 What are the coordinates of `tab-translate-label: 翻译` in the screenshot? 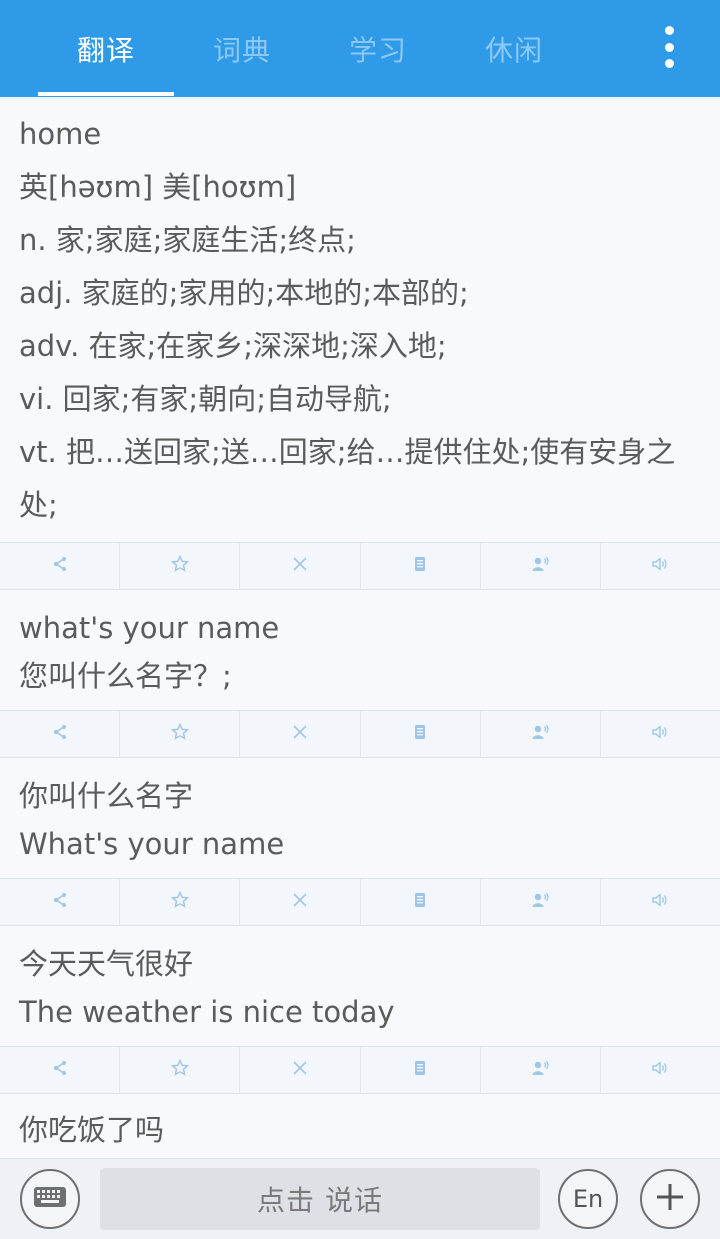 It's located at (105, 50).